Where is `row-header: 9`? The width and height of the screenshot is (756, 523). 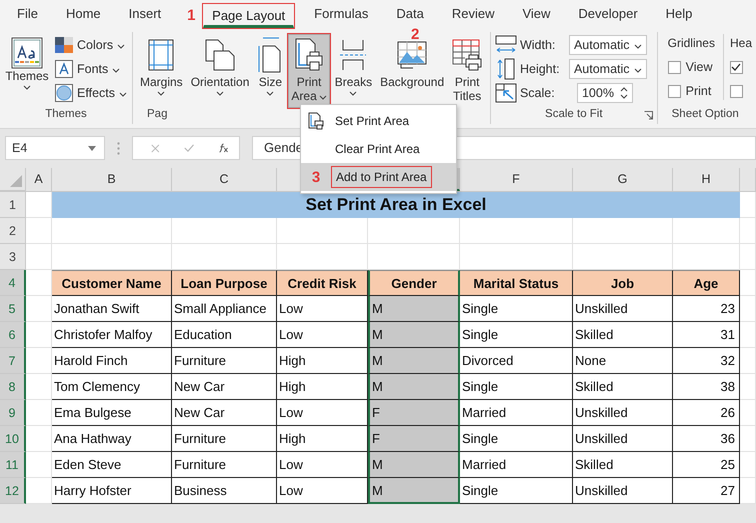 row-header: 9 is located at coordinates (13, 413).